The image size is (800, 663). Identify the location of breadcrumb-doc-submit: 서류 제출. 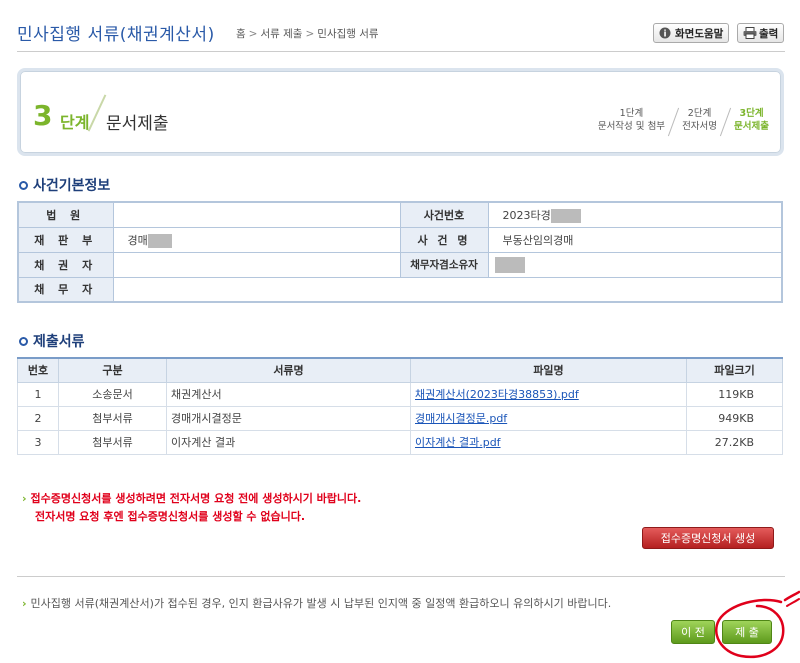
(281, 34).